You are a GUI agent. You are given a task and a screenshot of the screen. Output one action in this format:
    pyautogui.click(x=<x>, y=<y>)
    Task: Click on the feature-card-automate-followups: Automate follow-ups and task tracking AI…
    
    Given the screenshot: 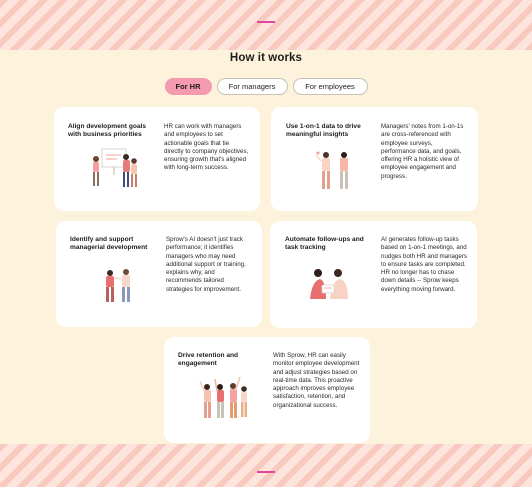 What is the action you would take?
    pyautogui.click(x=373, y=274)
    